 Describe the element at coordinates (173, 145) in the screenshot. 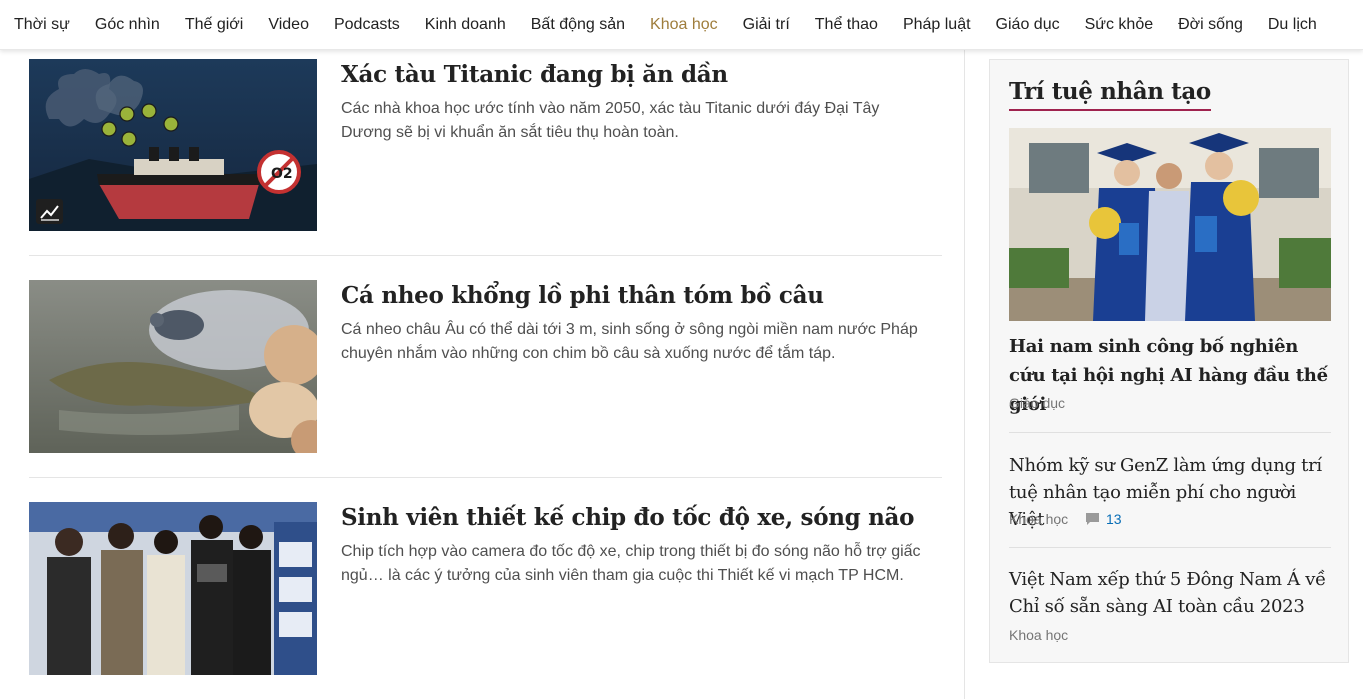

I see `article-thumbnail-titanic: O2` at that location.